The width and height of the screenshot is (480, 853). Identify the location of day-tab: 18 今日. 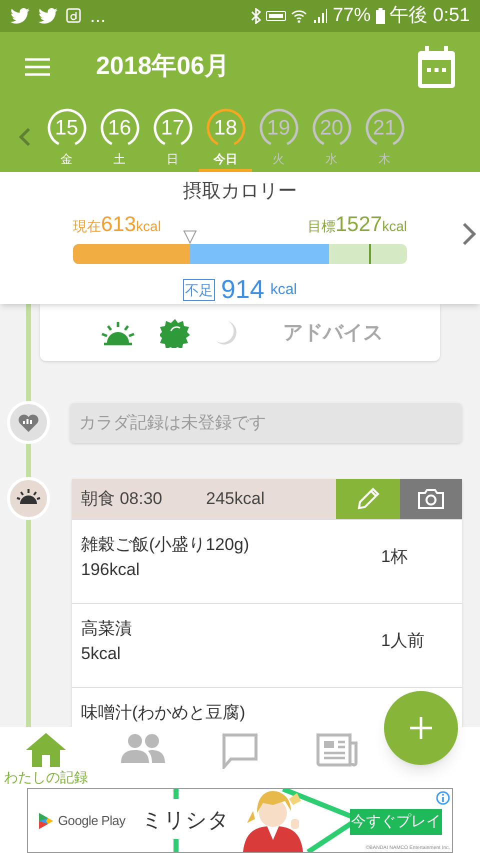
(225, 137).